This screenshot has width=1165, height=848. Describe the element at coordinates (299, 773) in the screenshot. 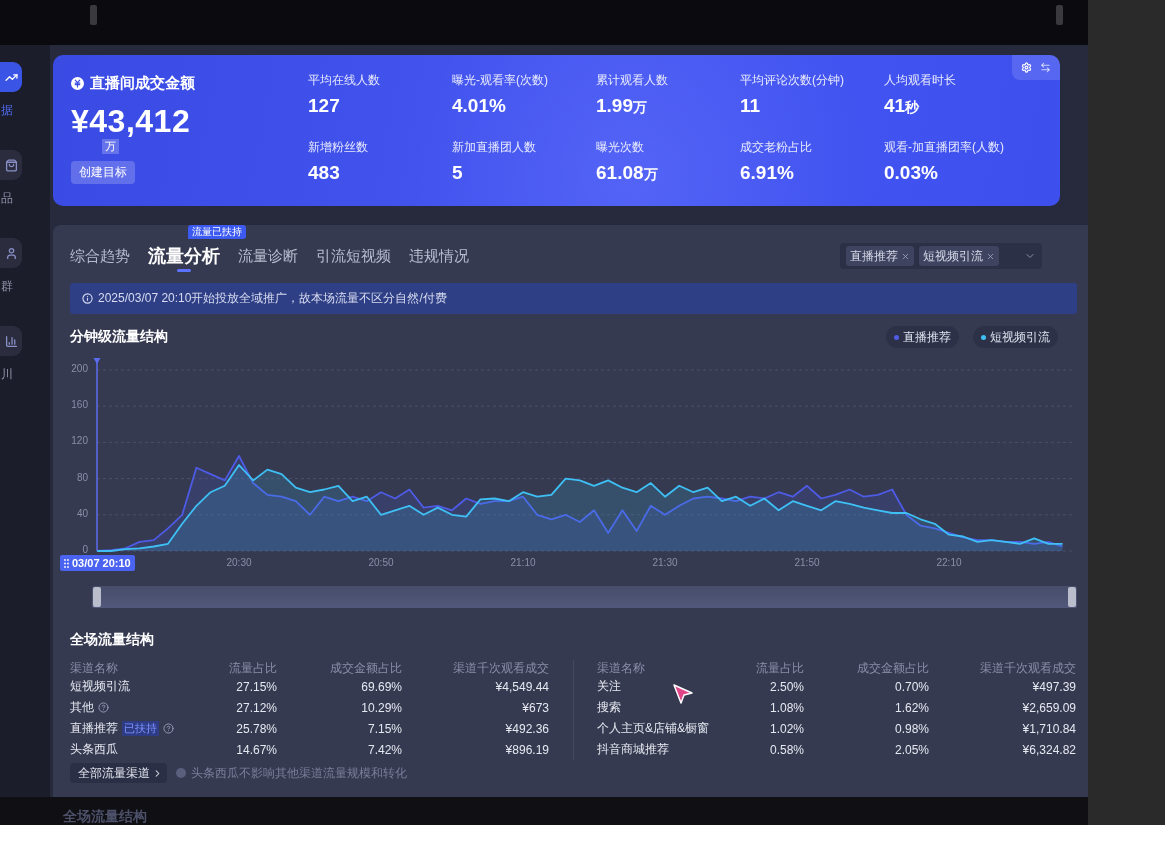

I see `note-text: 头条西瓜不影响其他渠道流量规模和转化` at that location.